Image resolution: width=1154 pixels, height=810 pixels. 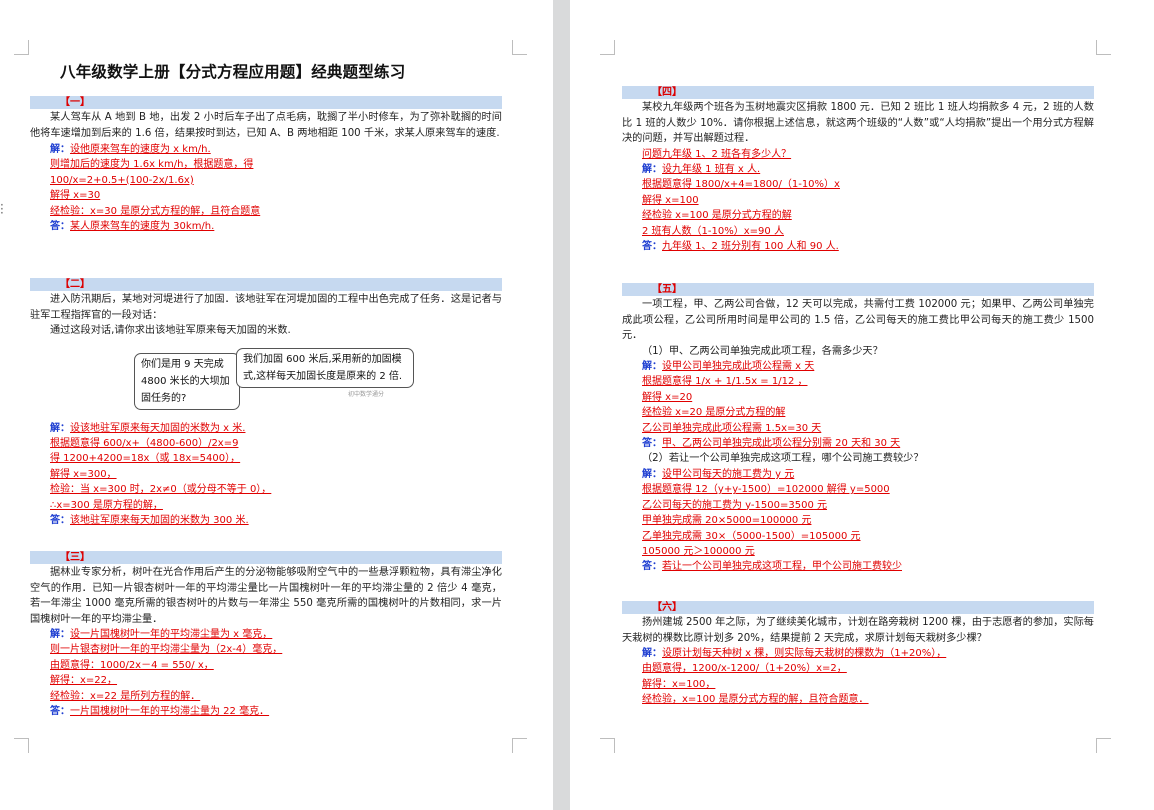 I want to click on solution-line: 得 1200+4200=18x（或 18x=5400），, so click(x=145, y=459).